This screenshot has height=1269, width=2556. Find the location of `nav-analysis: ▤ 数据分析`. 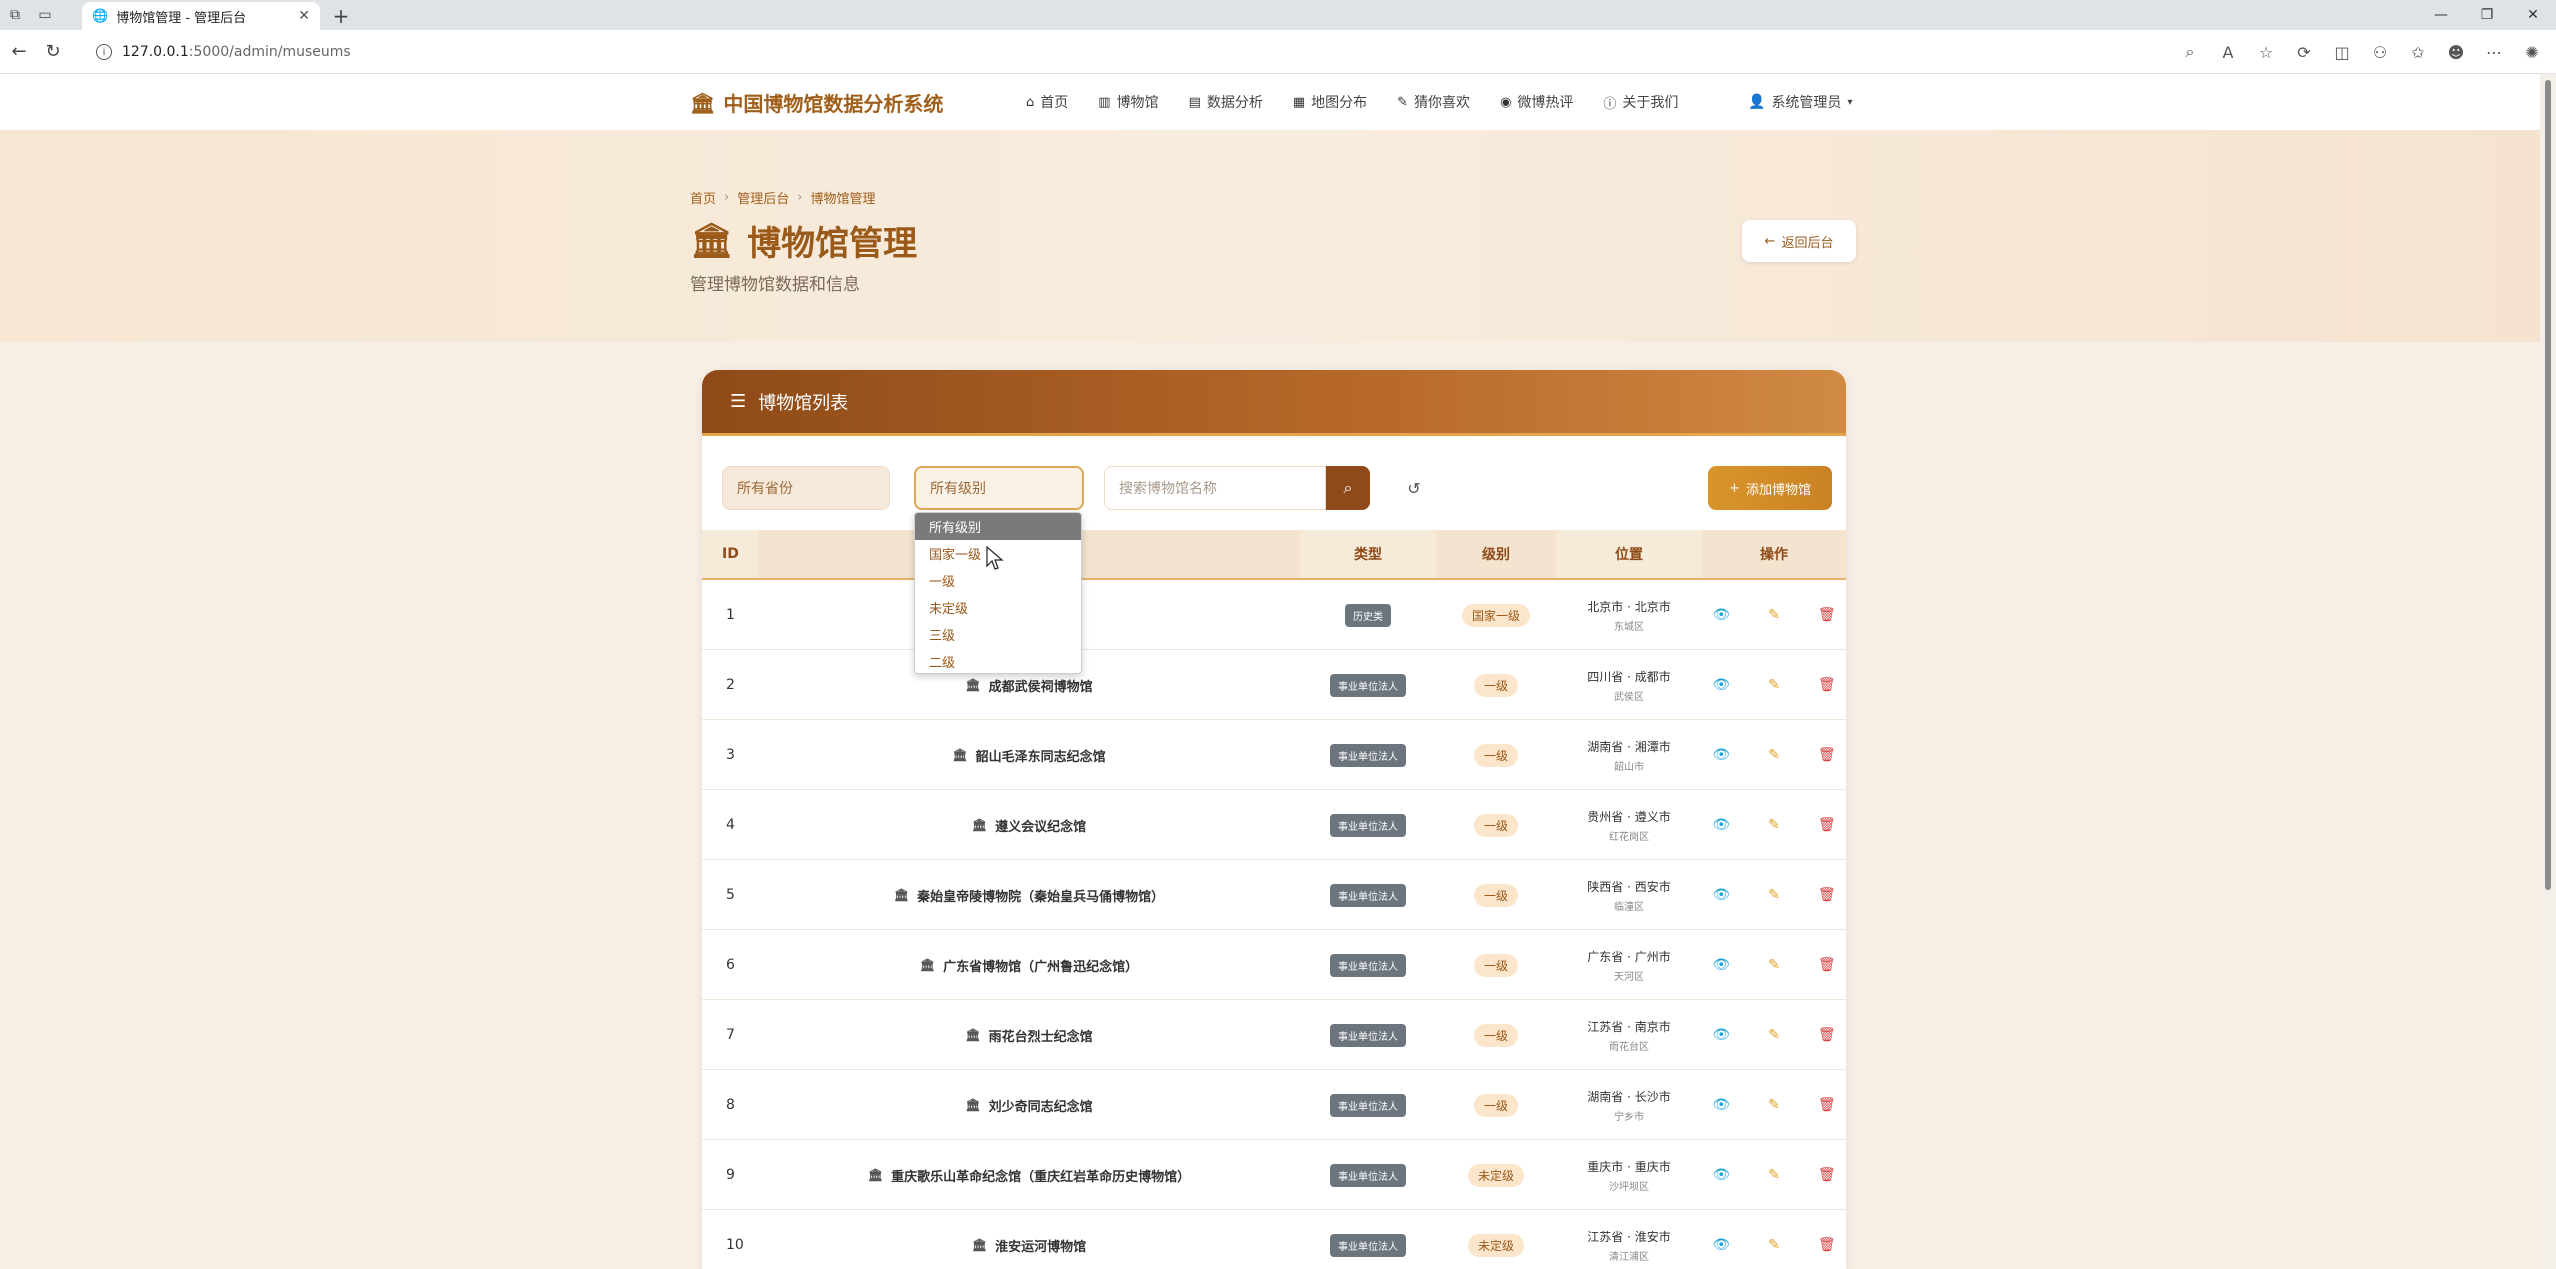

nav-analysis: ▤ 数据分析 is located at coordinates (1226, 102).